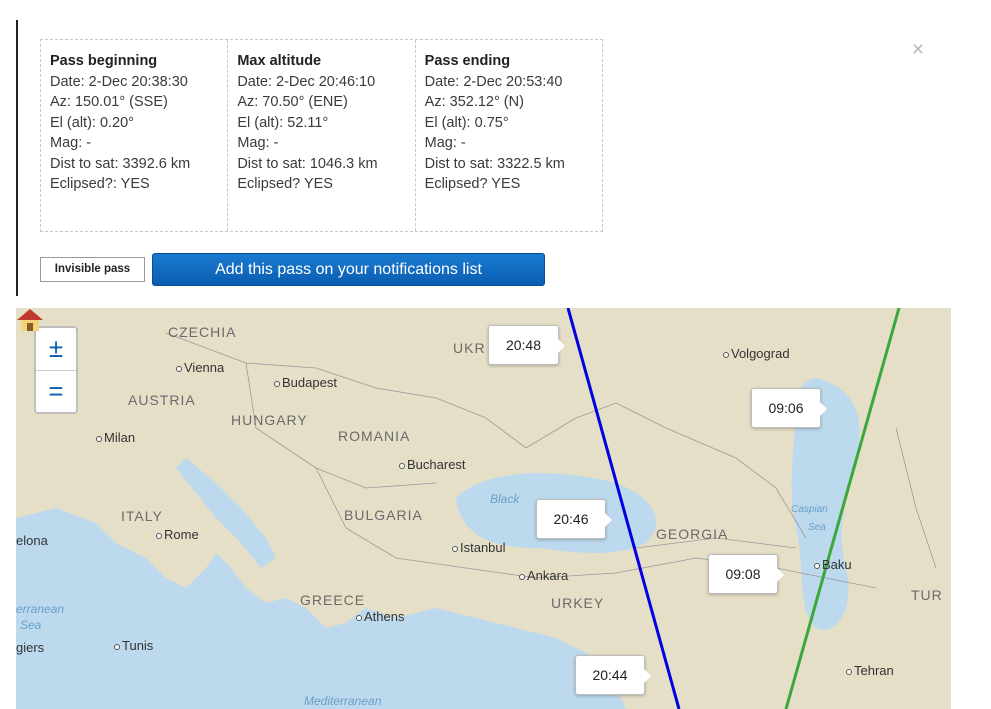  I want to click on city-label-barcelona: elona, so click(32, 540).